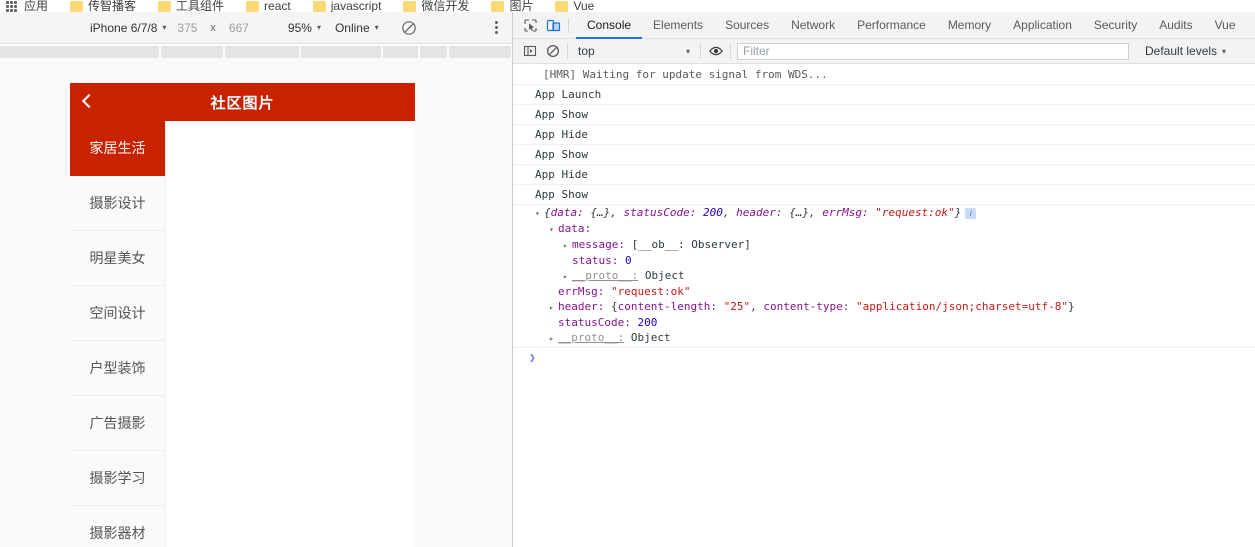 The width and height of the screenshot is (1255, 547). Describe the element at coordinates (715, 51) in the screenshot. I see `live-expression-icon` at that location.